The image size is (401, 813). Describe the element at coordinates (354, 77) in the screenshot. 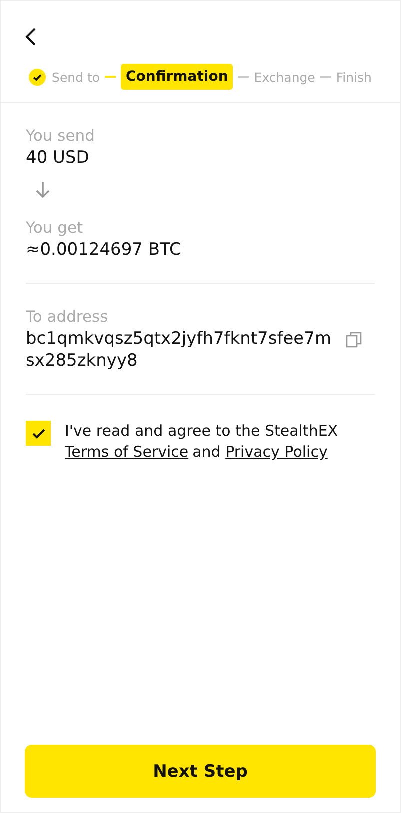

I see `step-label: Finish` at that location.